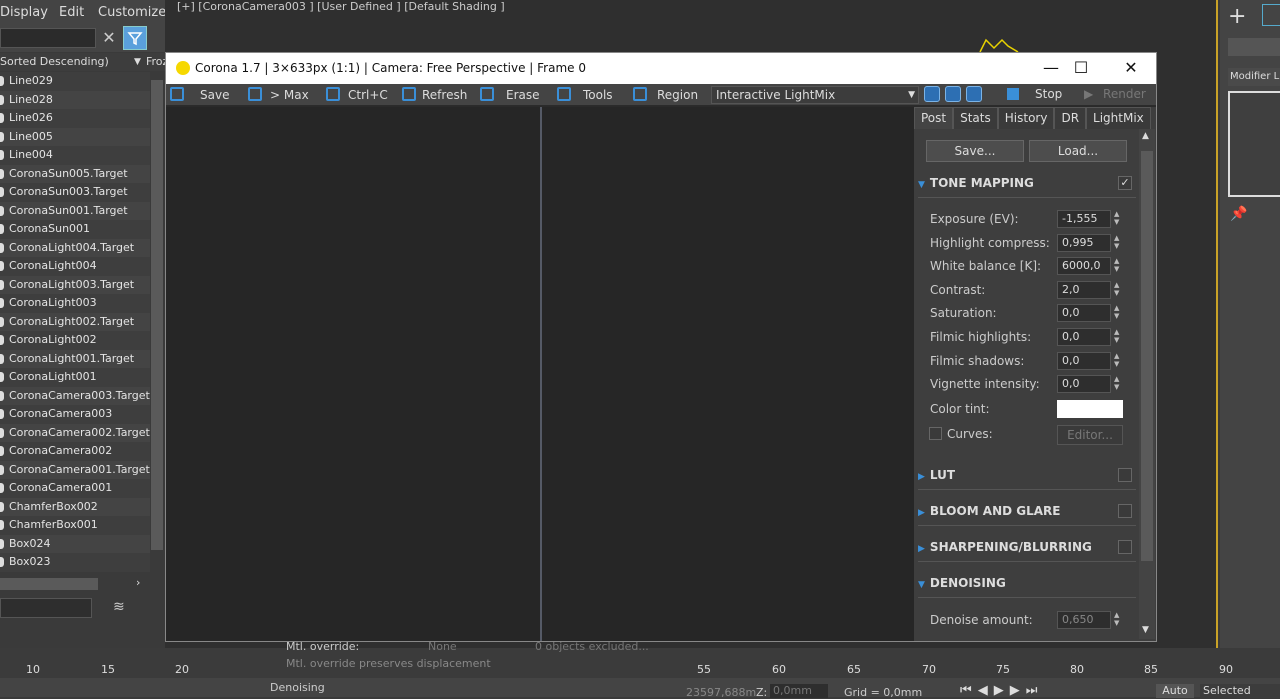 The image size is (1280, 699). I want to click on tone-param-input: 6000,0, so click(1084, 266).